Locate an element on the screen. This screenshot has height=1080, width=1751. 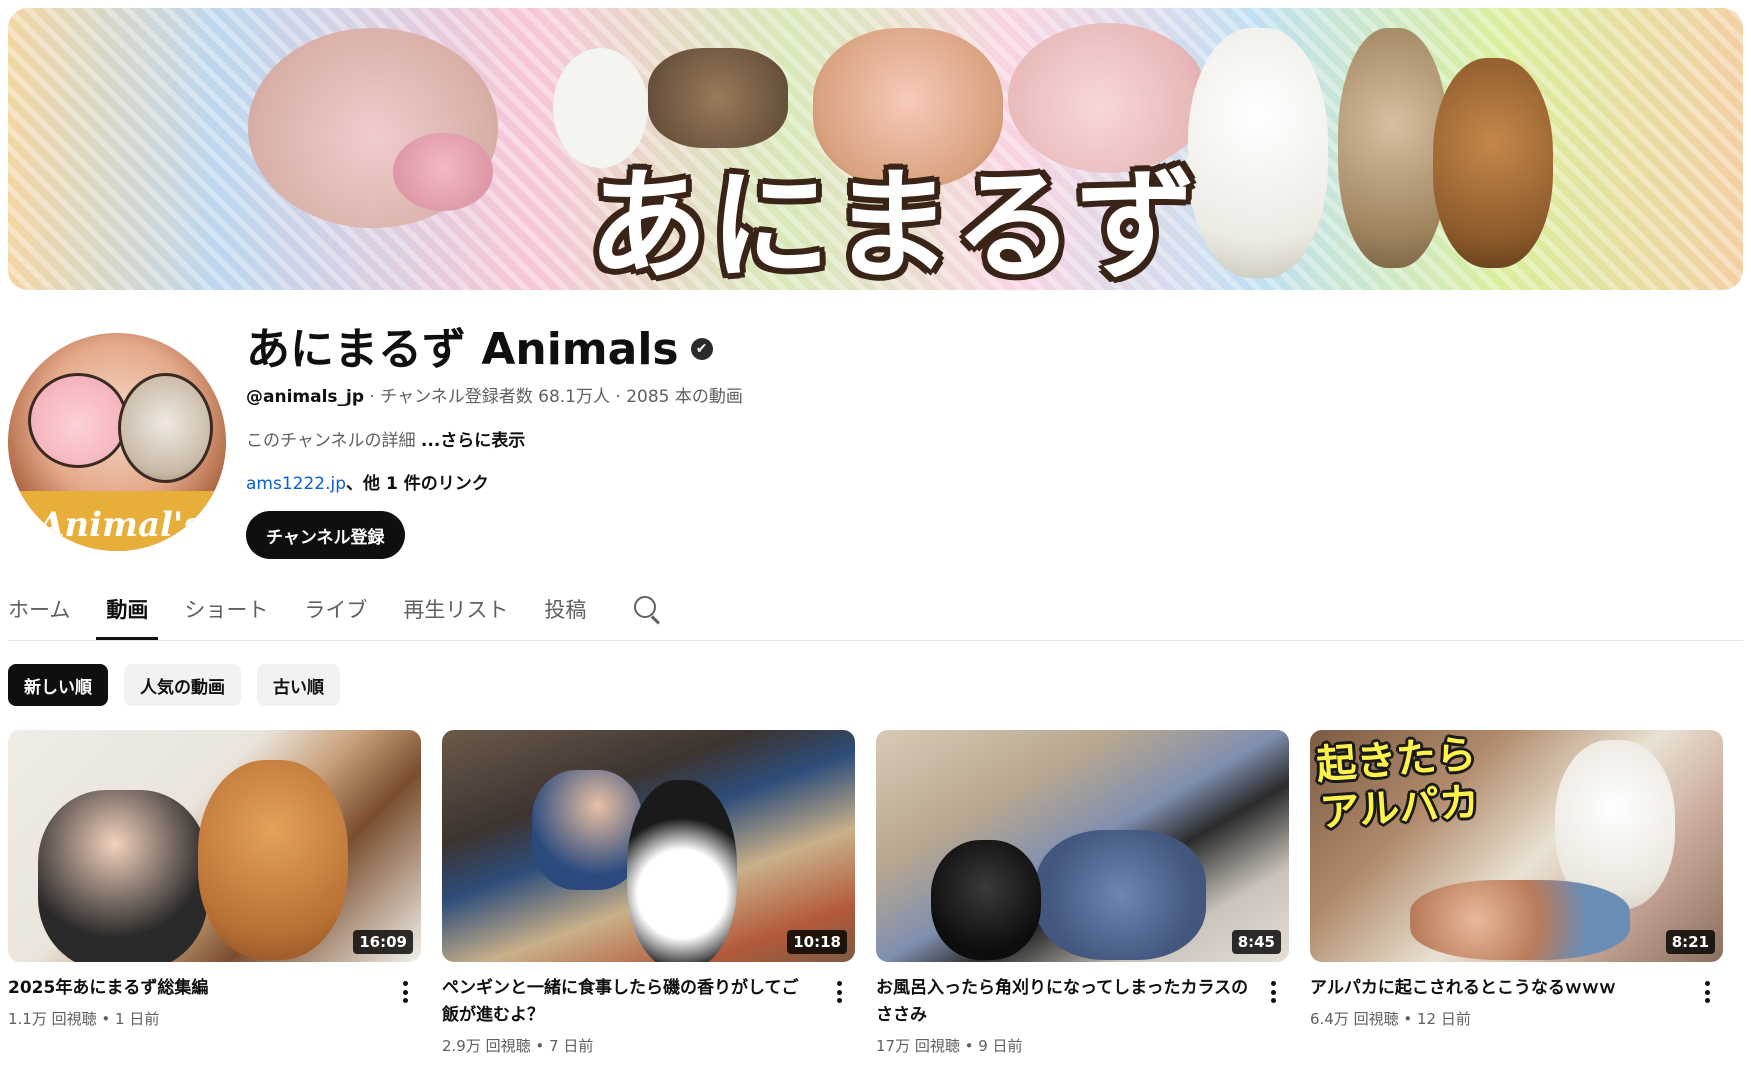
video-thumbnail: 10:18 is located at coordinates (648, 846).